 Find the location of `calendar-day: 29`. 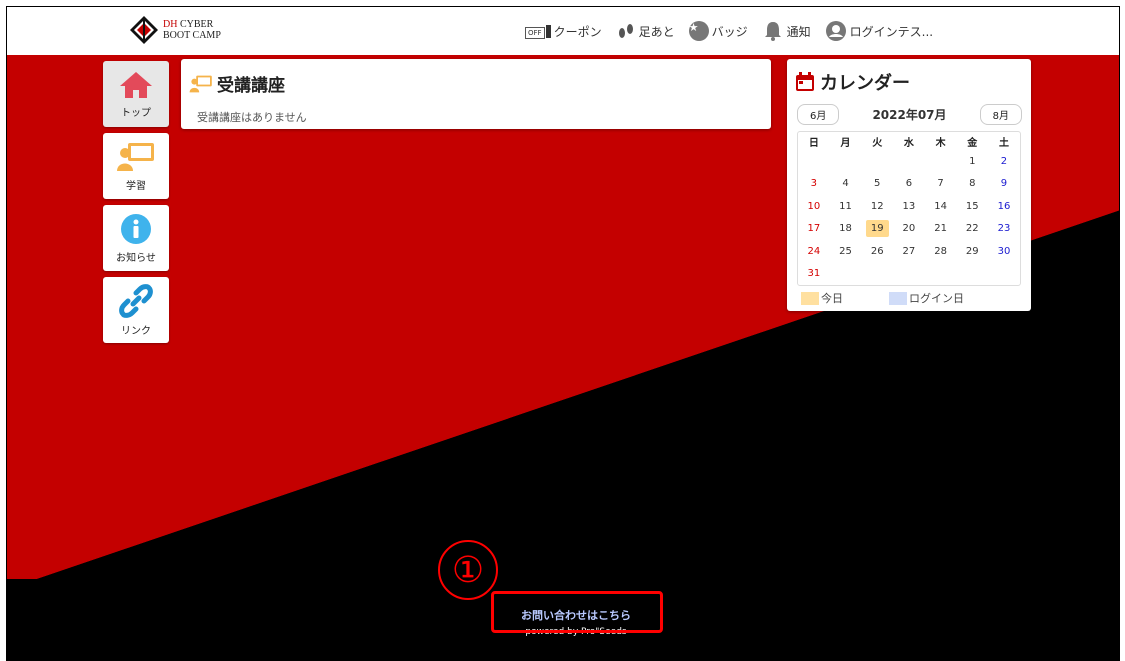

calendar-day: 29 is located at coordinates (972, 251).